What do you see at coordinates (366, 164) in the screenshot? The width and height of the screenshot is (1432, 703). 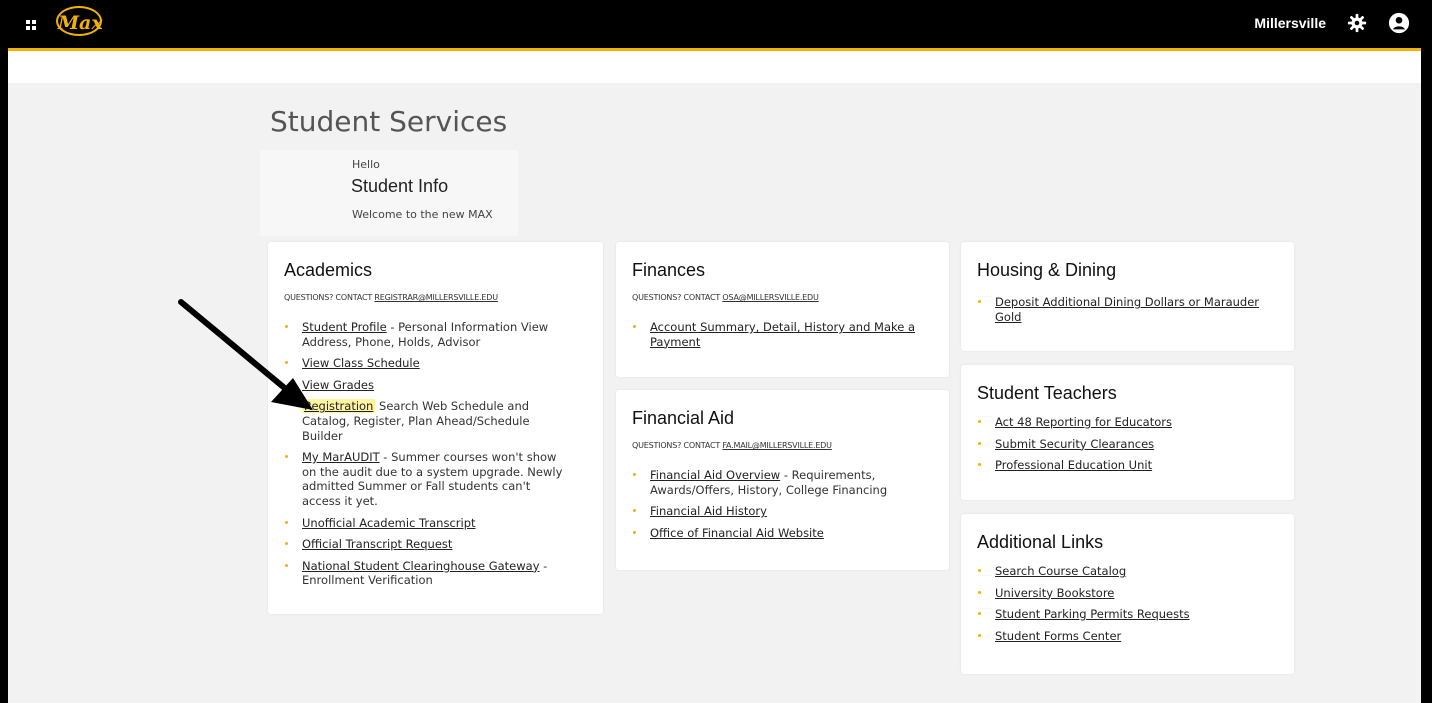 I see `hello-text: Hello` at bounding box center [366, 164].